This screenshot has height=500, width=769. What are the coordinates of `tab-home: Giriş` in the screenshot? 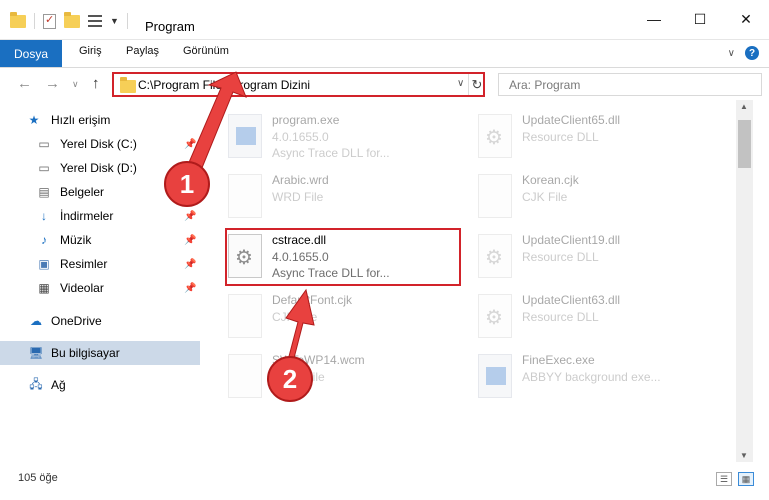 It's located at (90, 51).